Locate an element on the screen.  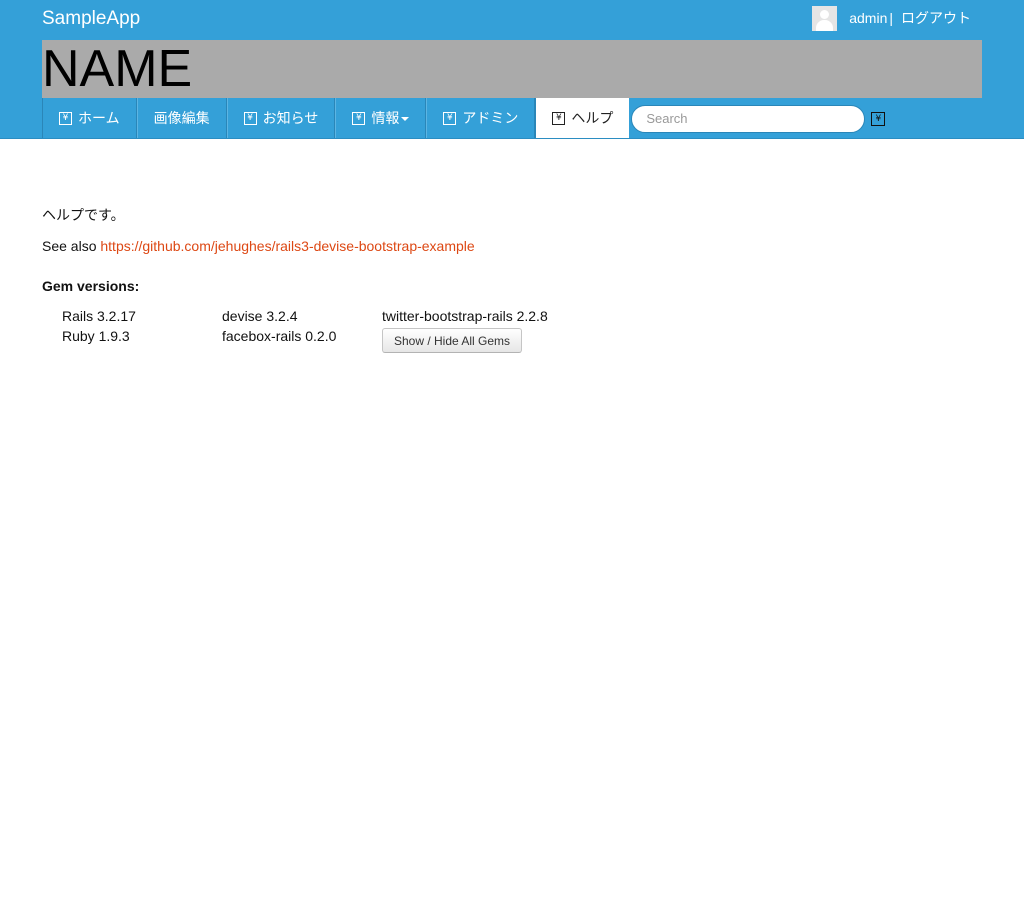
info-icon: ¥ is located at coordinates (359, 118).